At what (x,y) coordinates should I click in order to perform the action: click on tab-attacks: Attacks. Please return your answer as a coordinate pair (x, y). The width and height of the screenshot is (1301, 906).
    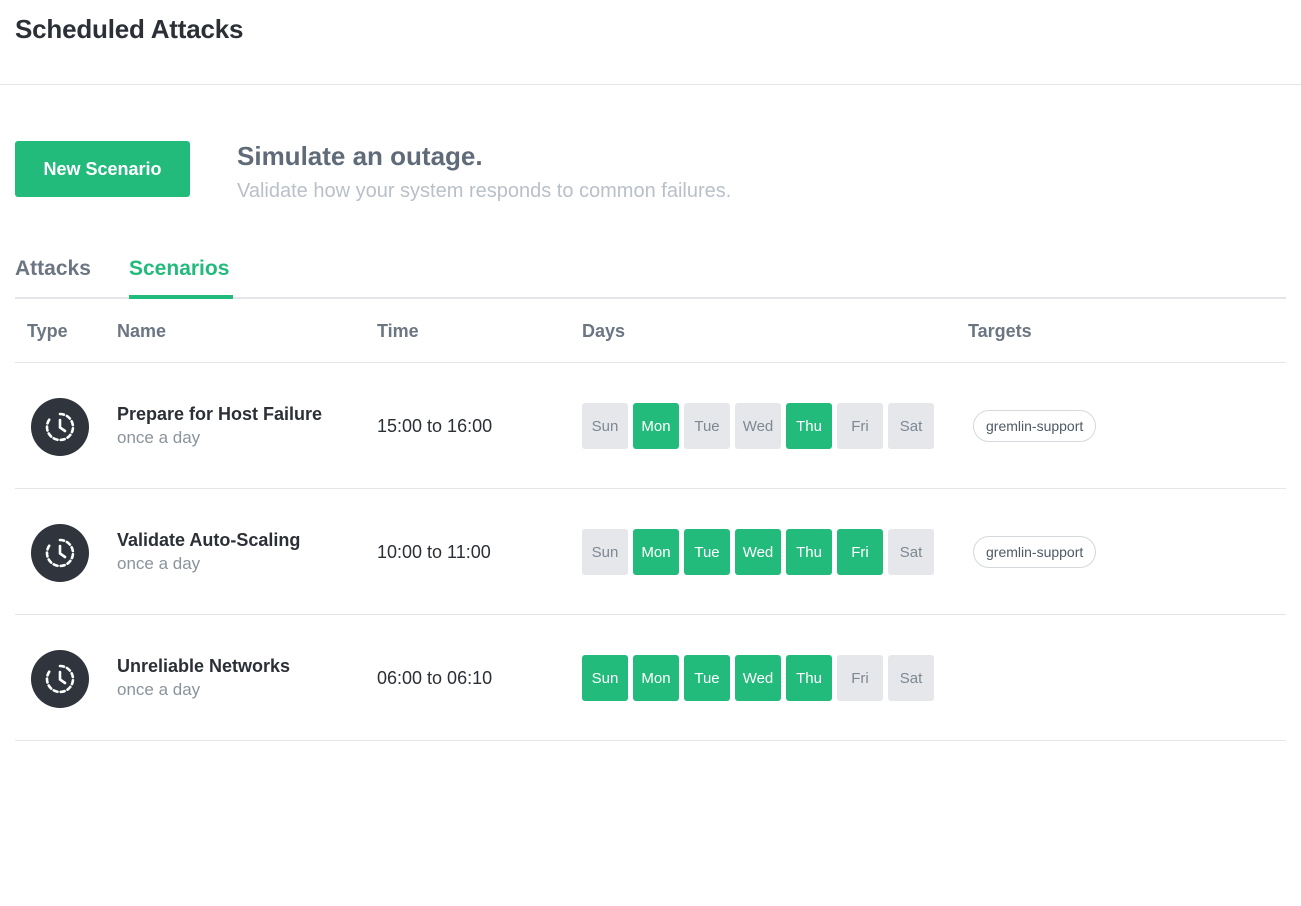
    Looking at the image, I should click on (53, 278).